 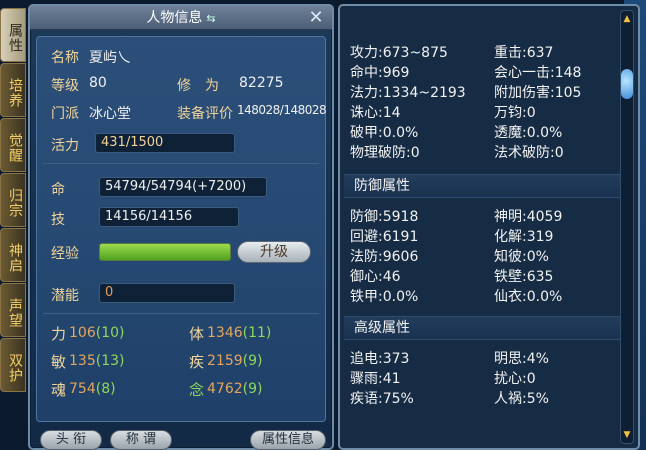 What do you see at coordinates (261, 83) in the screenshot?
I see `cultivation-value: 82275` at bounding box center [261, 83].